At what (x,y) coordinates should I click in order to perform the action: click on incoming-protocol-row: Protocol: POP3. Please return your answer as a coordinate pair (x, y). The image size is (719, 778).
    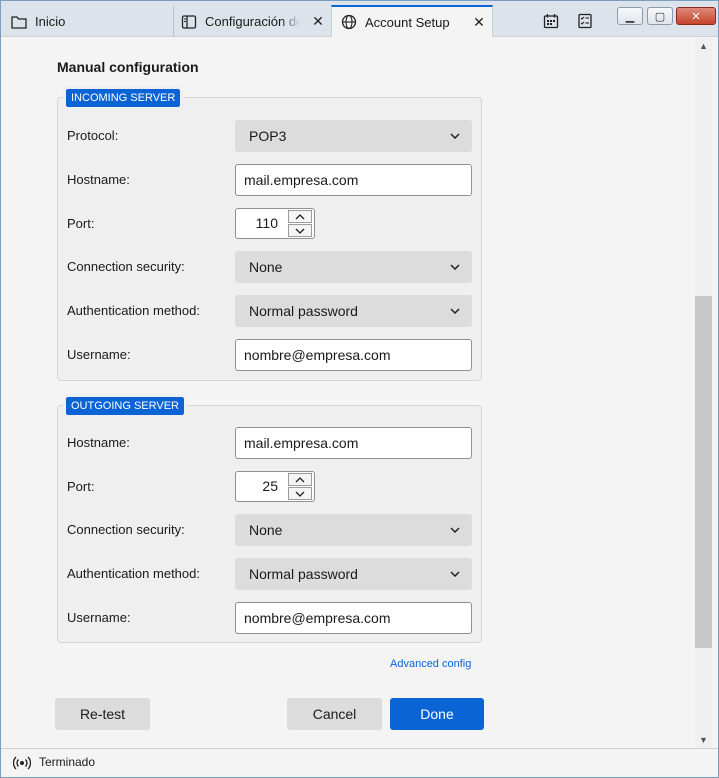
    Looking at the image, I should click on (270, 136).